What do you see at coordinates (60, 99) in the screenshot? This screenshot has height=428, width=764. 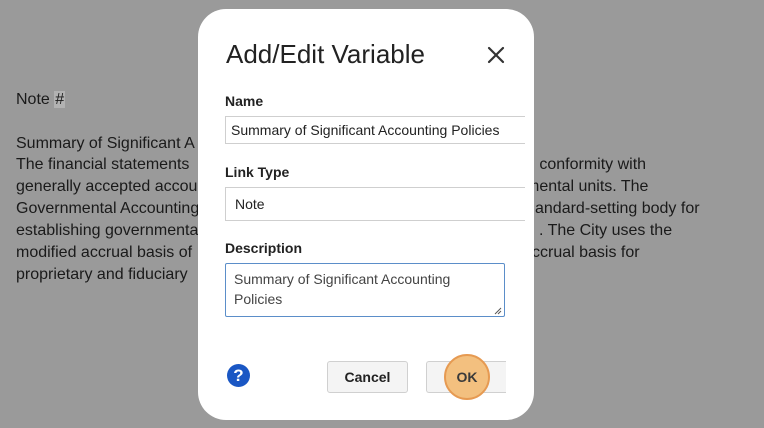 I see `note-number-placeholder: #` at bounding box center [60, 99].